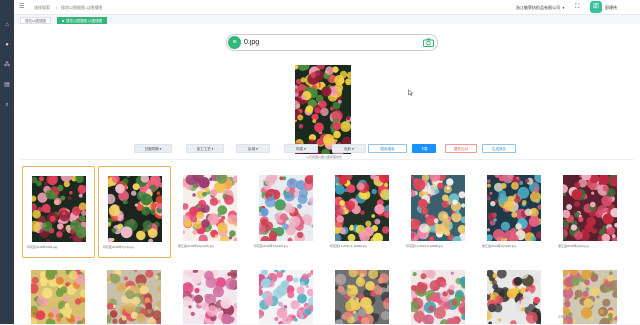 The width and height of the screenshot is (640, 325). I want to click on tabs-bar: 搜花以图搜图 搜花以图搜图-以图搜图, so click(327, 19).